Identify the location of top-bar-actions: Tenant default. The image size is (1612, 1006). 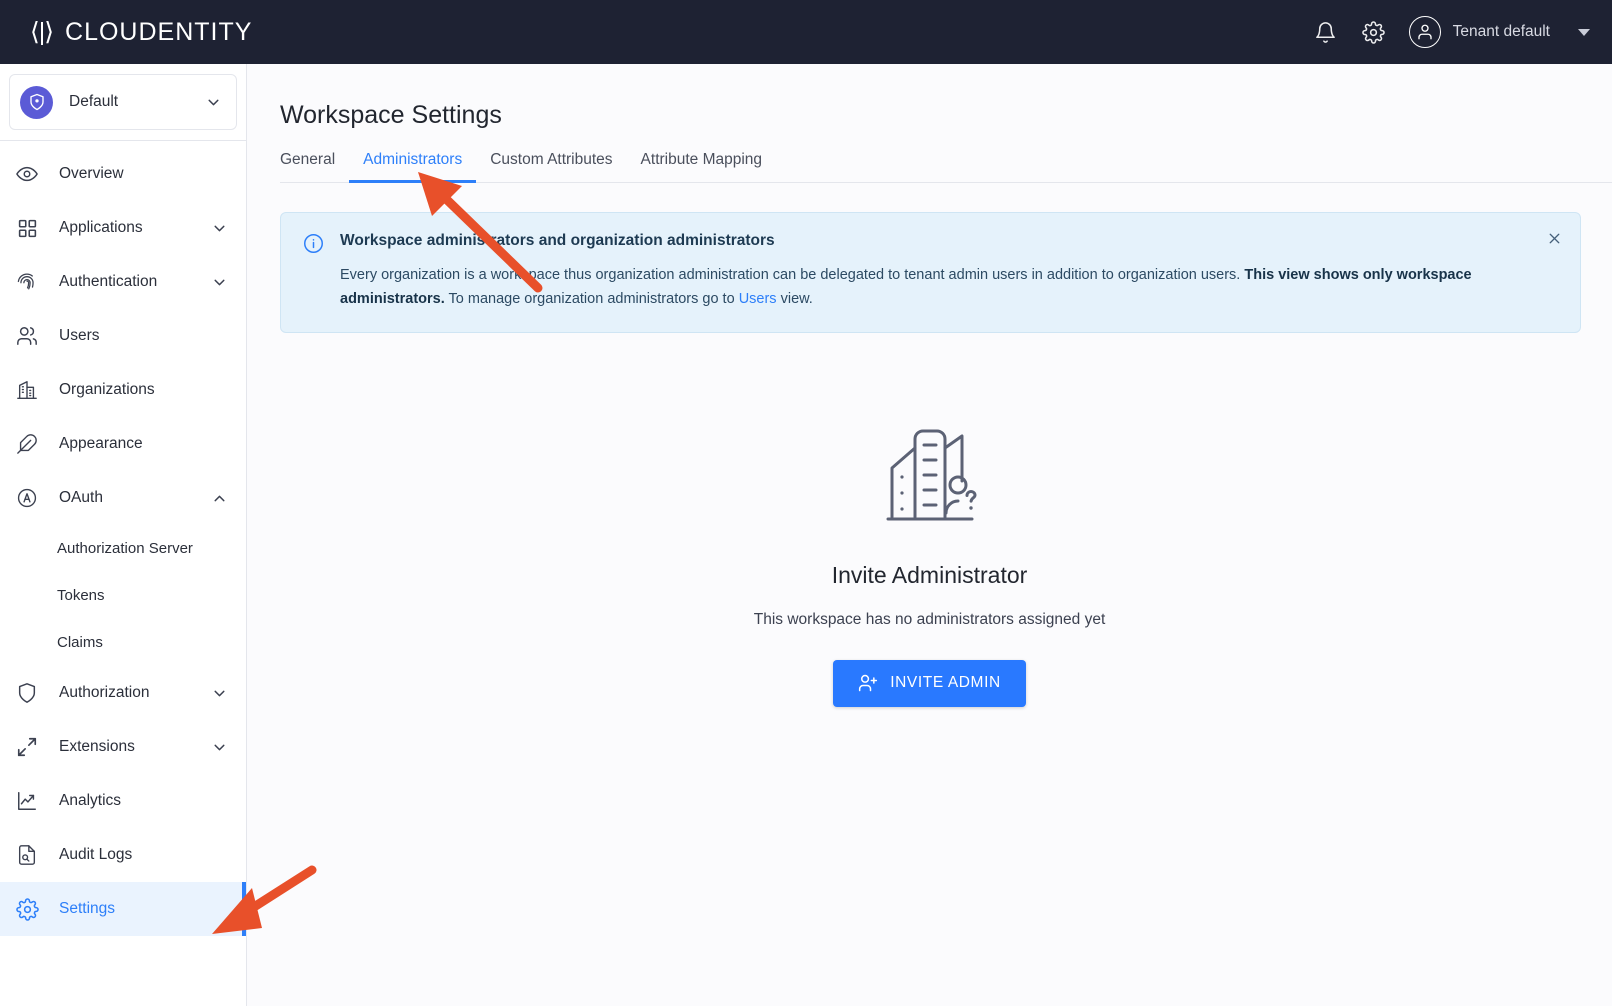
(1451, 32).